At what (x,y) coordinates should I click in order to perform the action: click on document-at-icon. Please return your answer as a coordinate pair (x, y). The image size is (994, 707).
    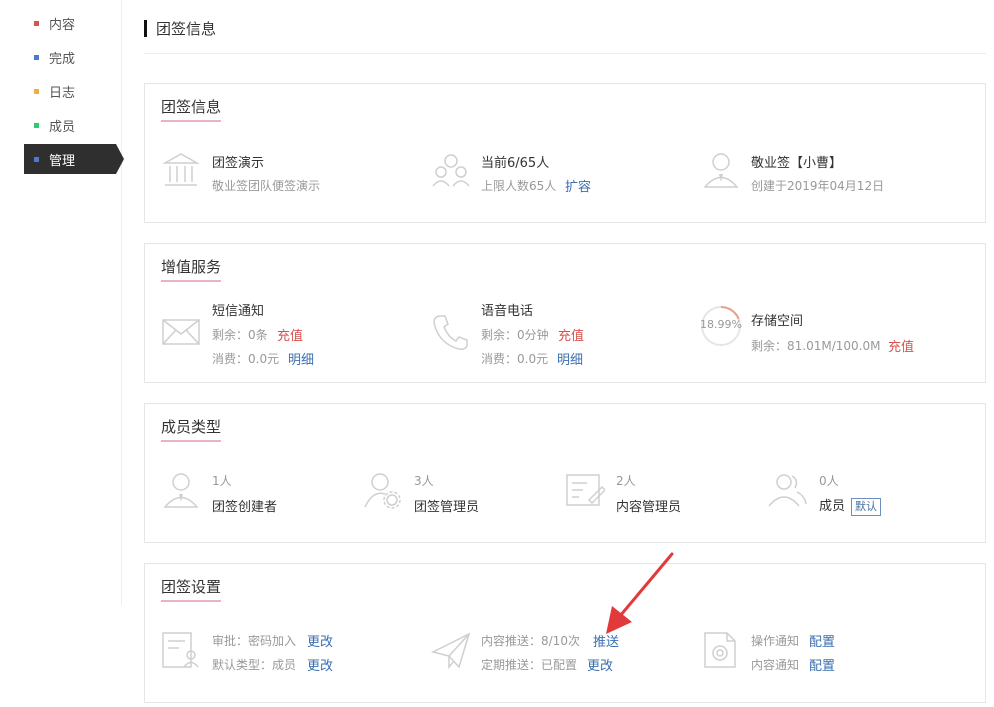
    Looking at the image, I should click on (720, 650).